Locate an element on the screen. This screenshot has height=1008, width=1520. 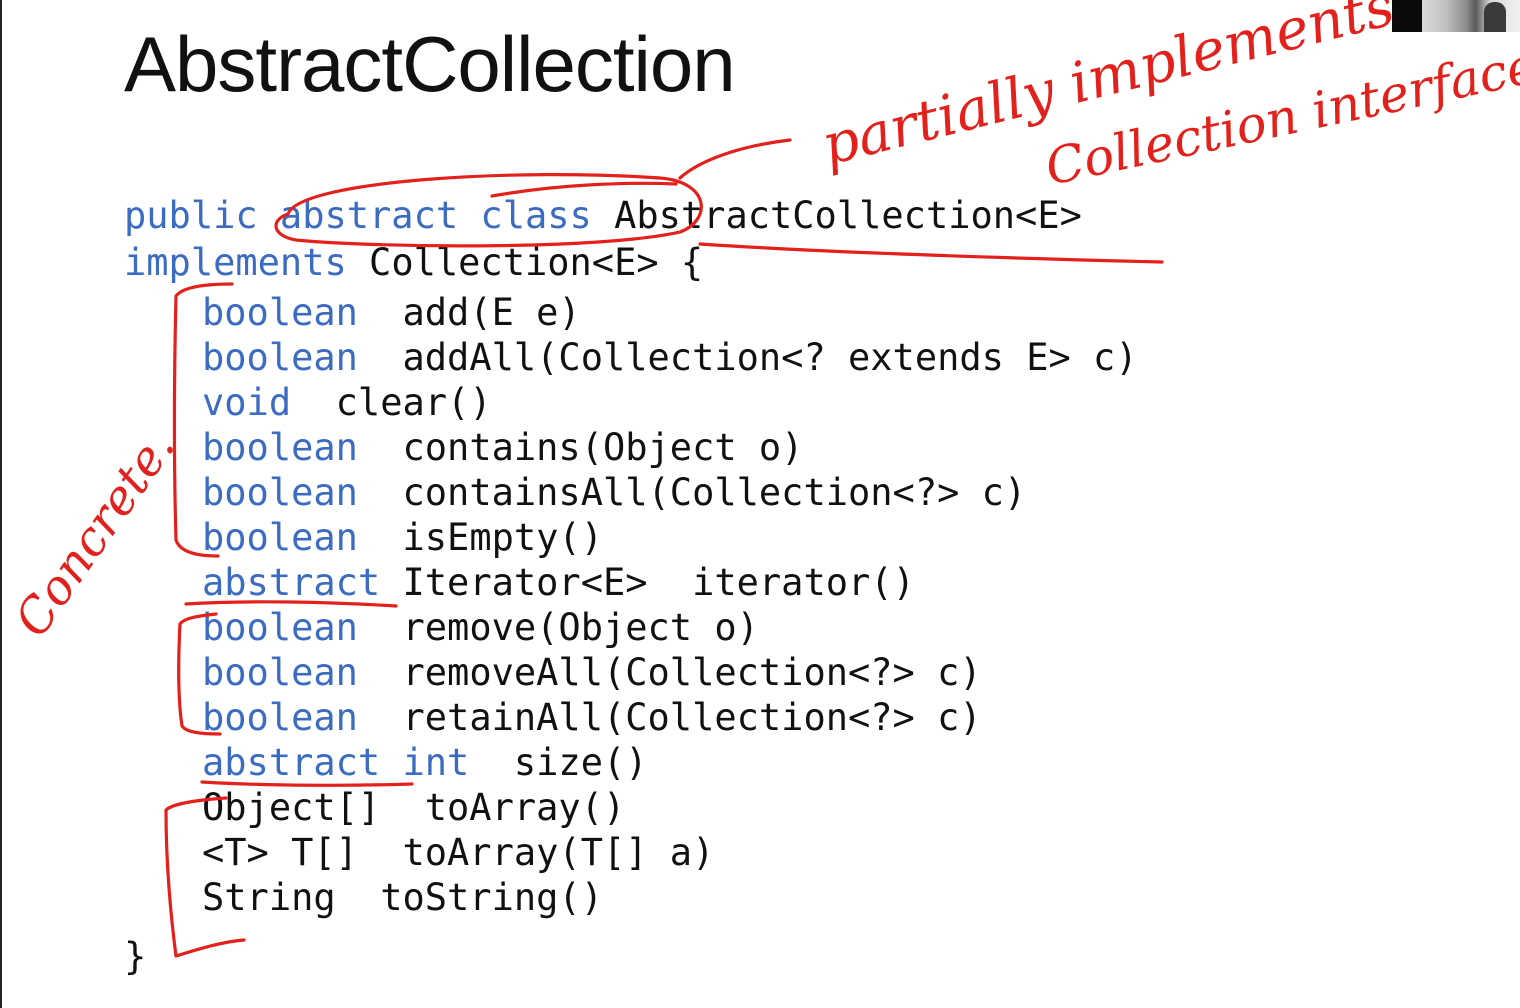
method-line: <T> T[] toArray(T[] a) is located at coordinates (670, 852).